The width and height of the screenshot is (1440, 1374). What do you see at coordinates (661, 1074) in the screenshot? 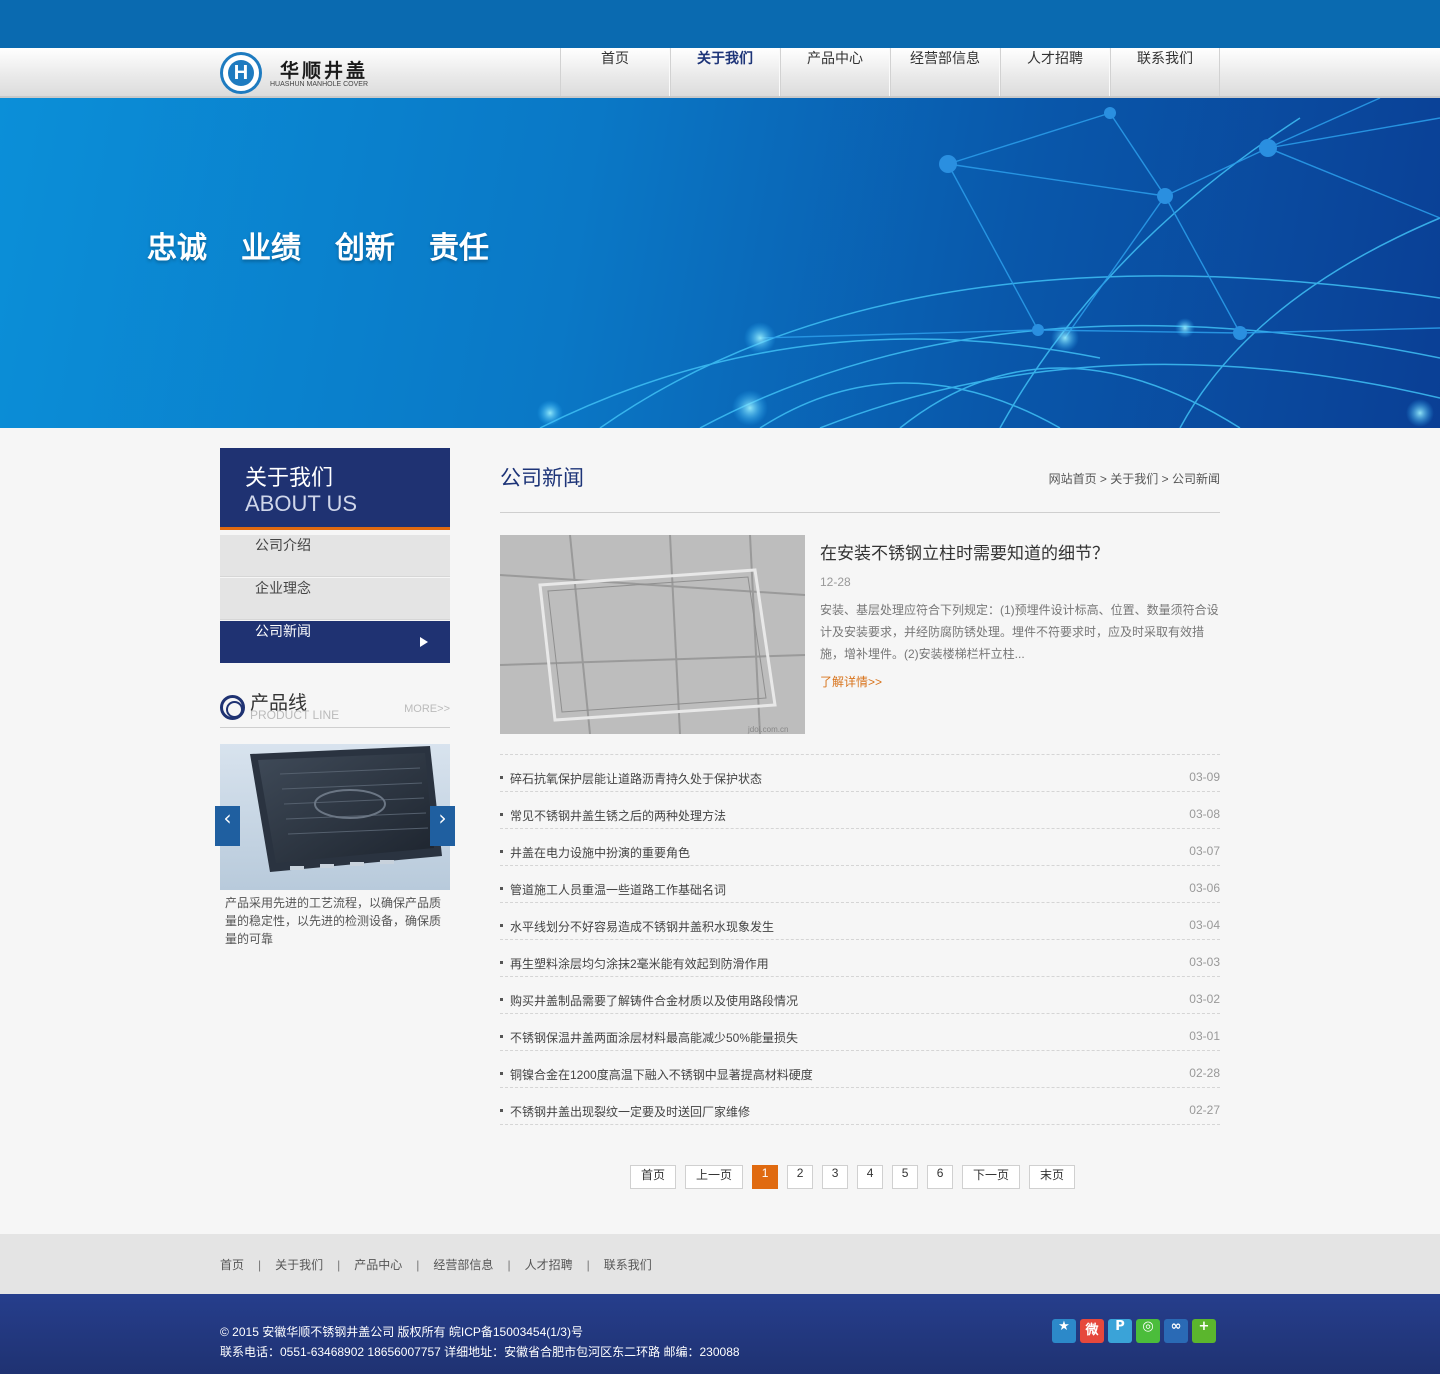
I see `news-title: 铜镍合金在1200度高温下融入不锈钢中显著提高材料硬度` at bounding box center [661, 1074].